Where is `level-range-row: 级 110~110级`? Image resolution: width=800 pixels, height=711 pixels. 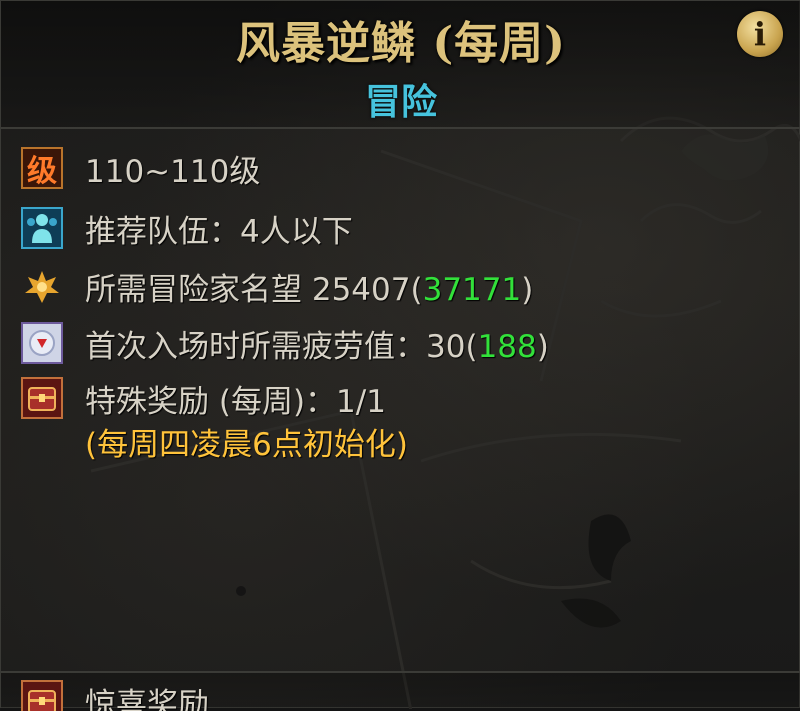 level-range-row: 级 110~110级 is located at coordinates (140, 168).